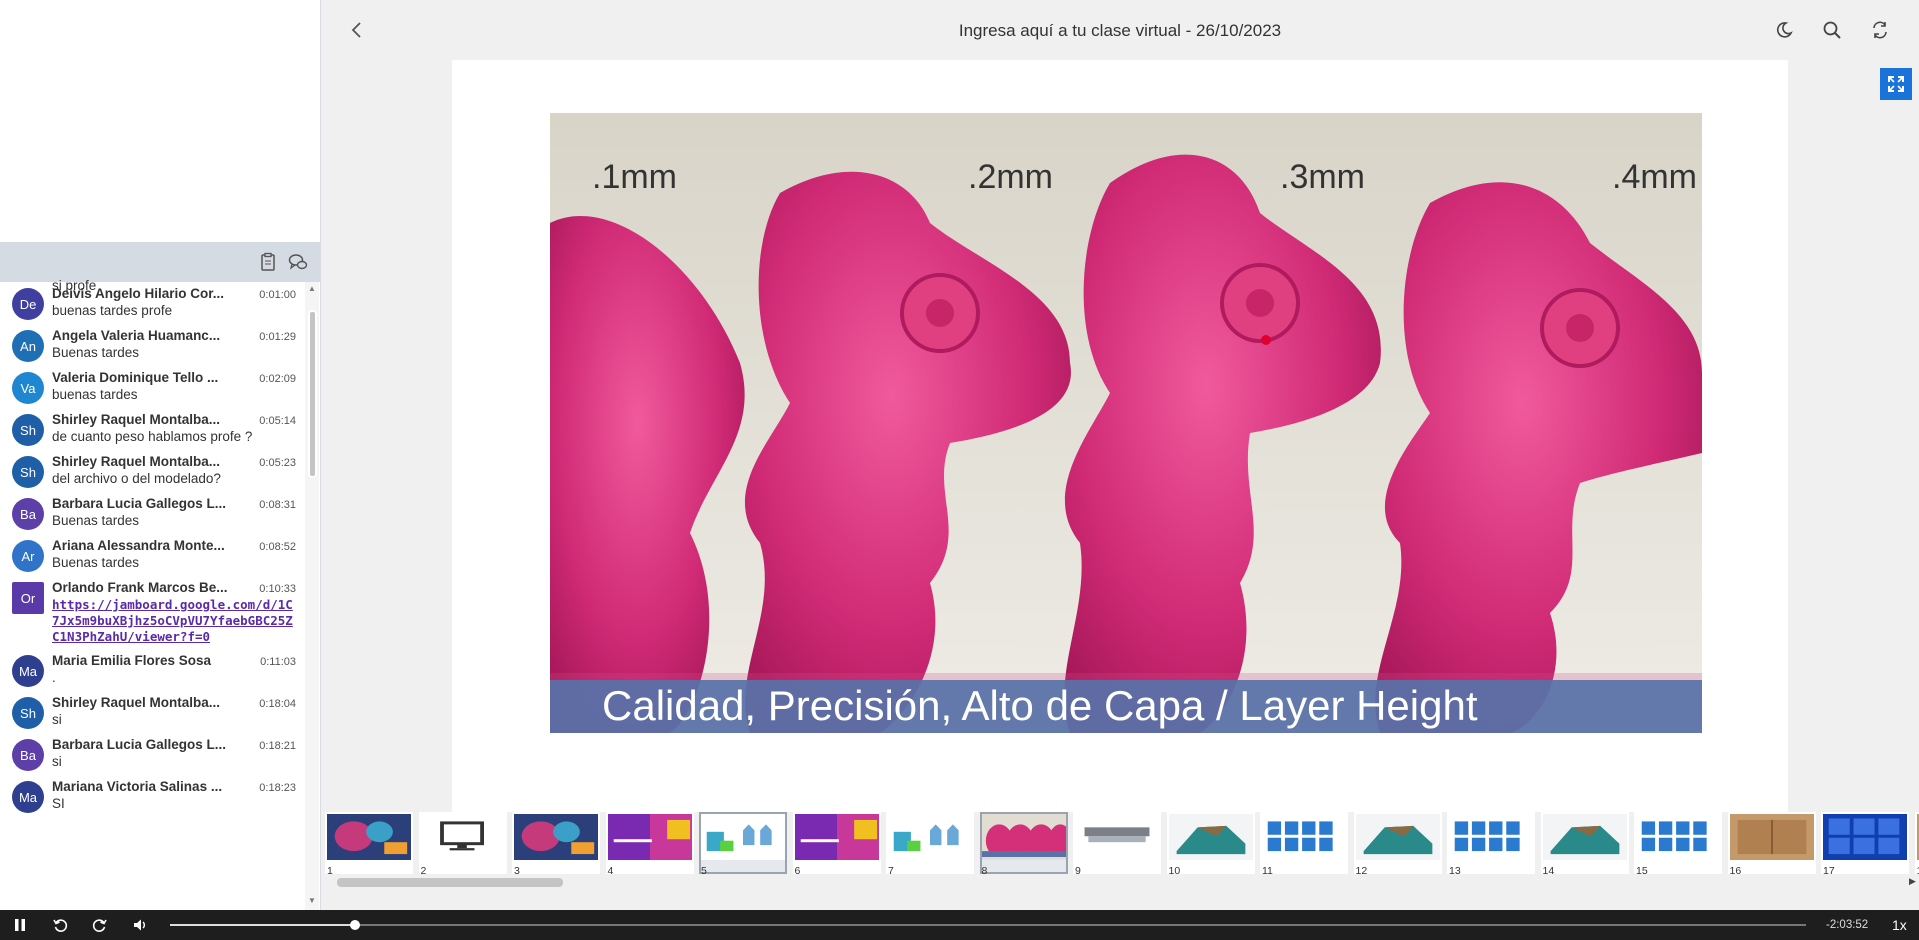  I want to click on rewind-icon, so click(60, 925).